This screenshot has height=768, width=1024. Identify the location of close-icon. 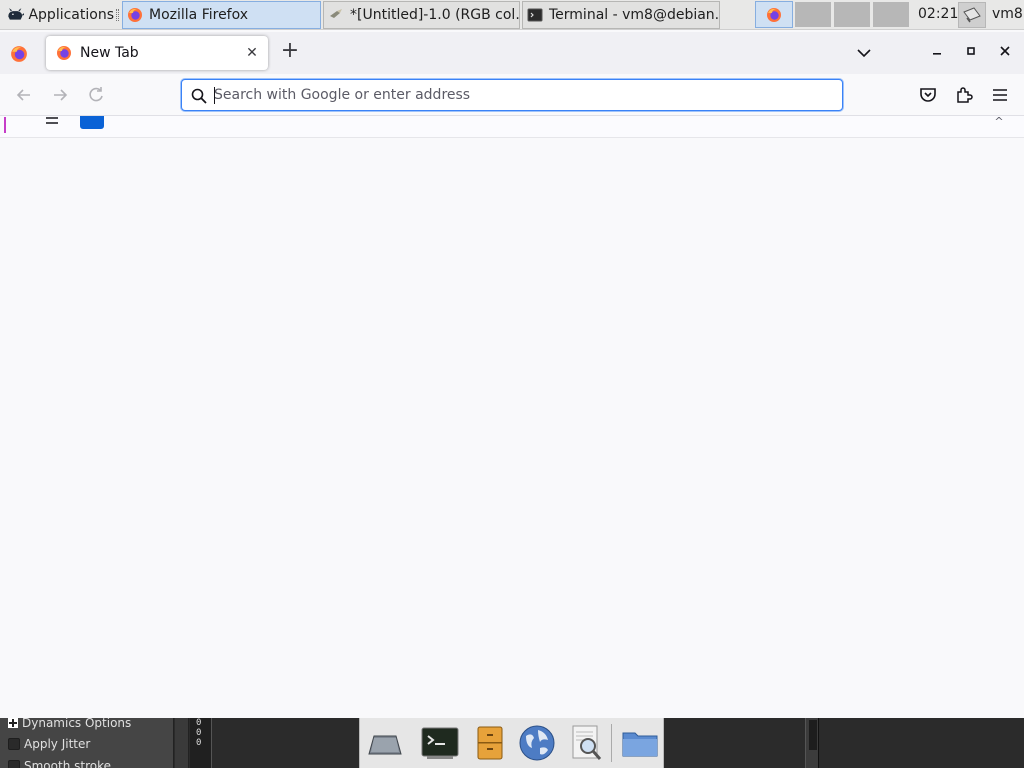
(1005, 51).